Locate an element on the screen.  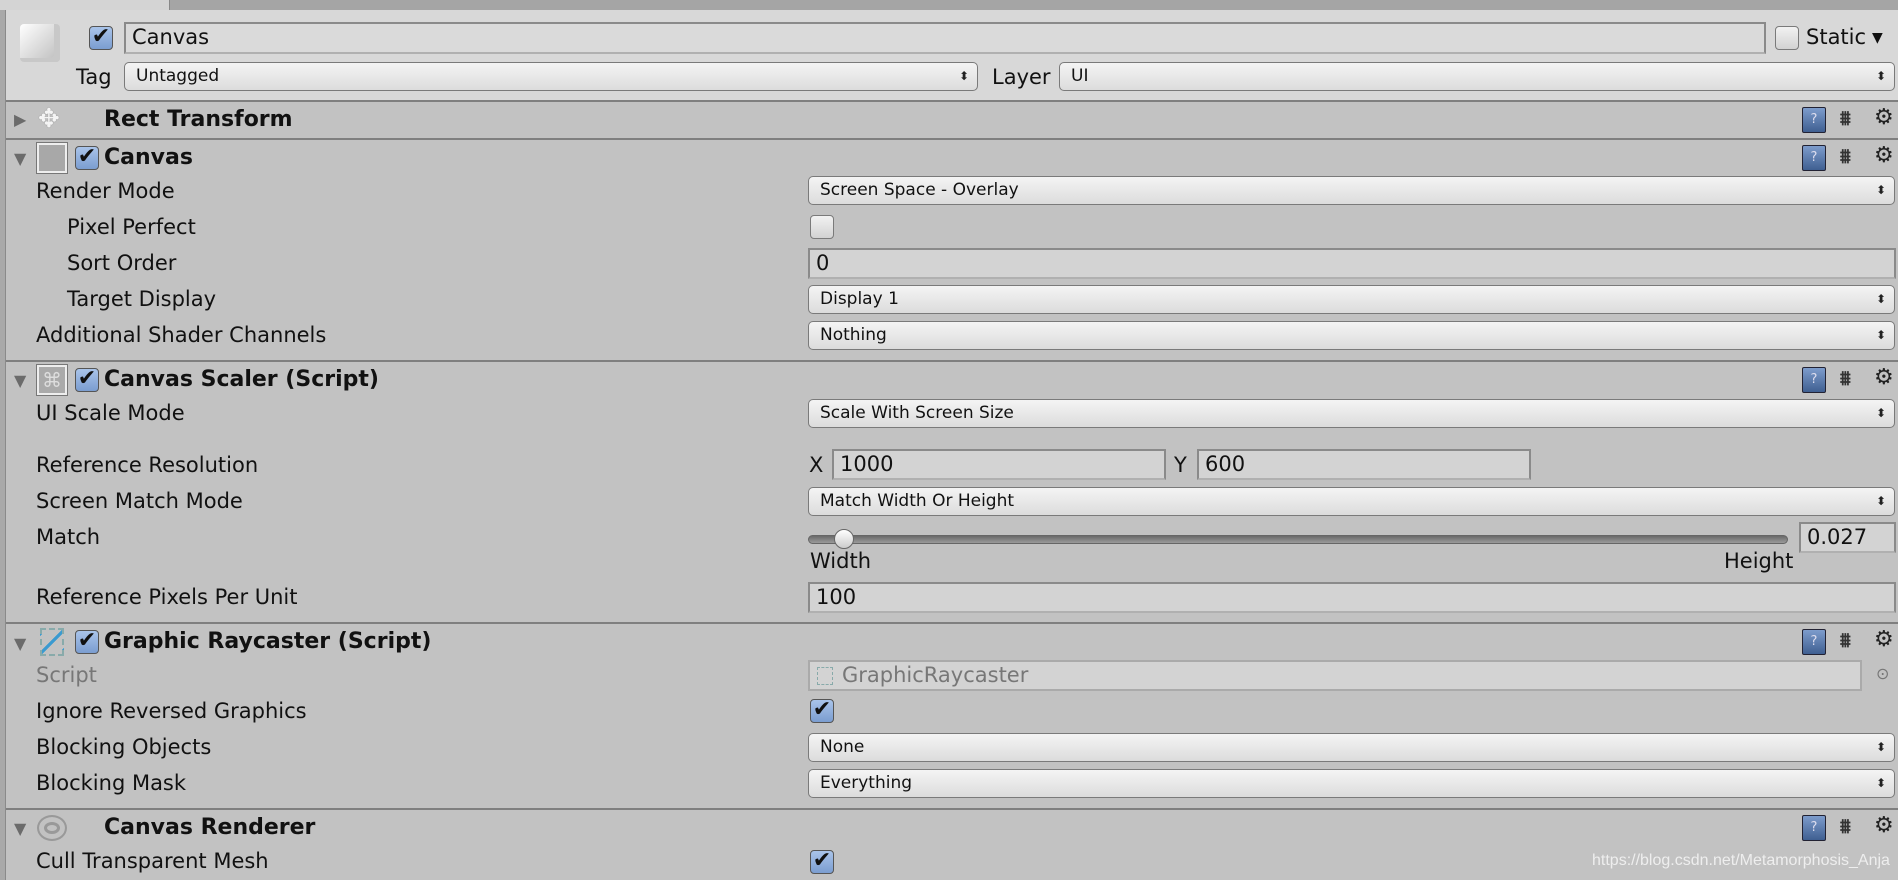
tag-value: Untagged is located at coordinates (178, 76).